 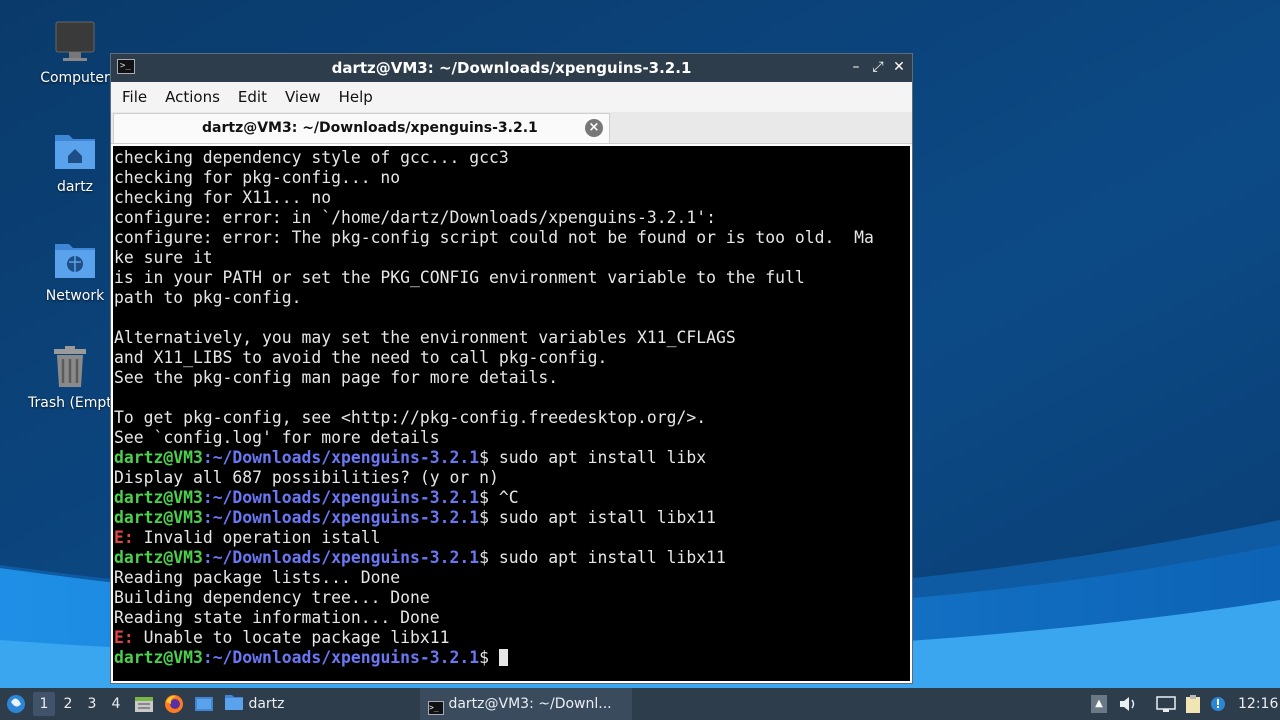 I want to click on terminal-cursor, so click(x=503, y=657).